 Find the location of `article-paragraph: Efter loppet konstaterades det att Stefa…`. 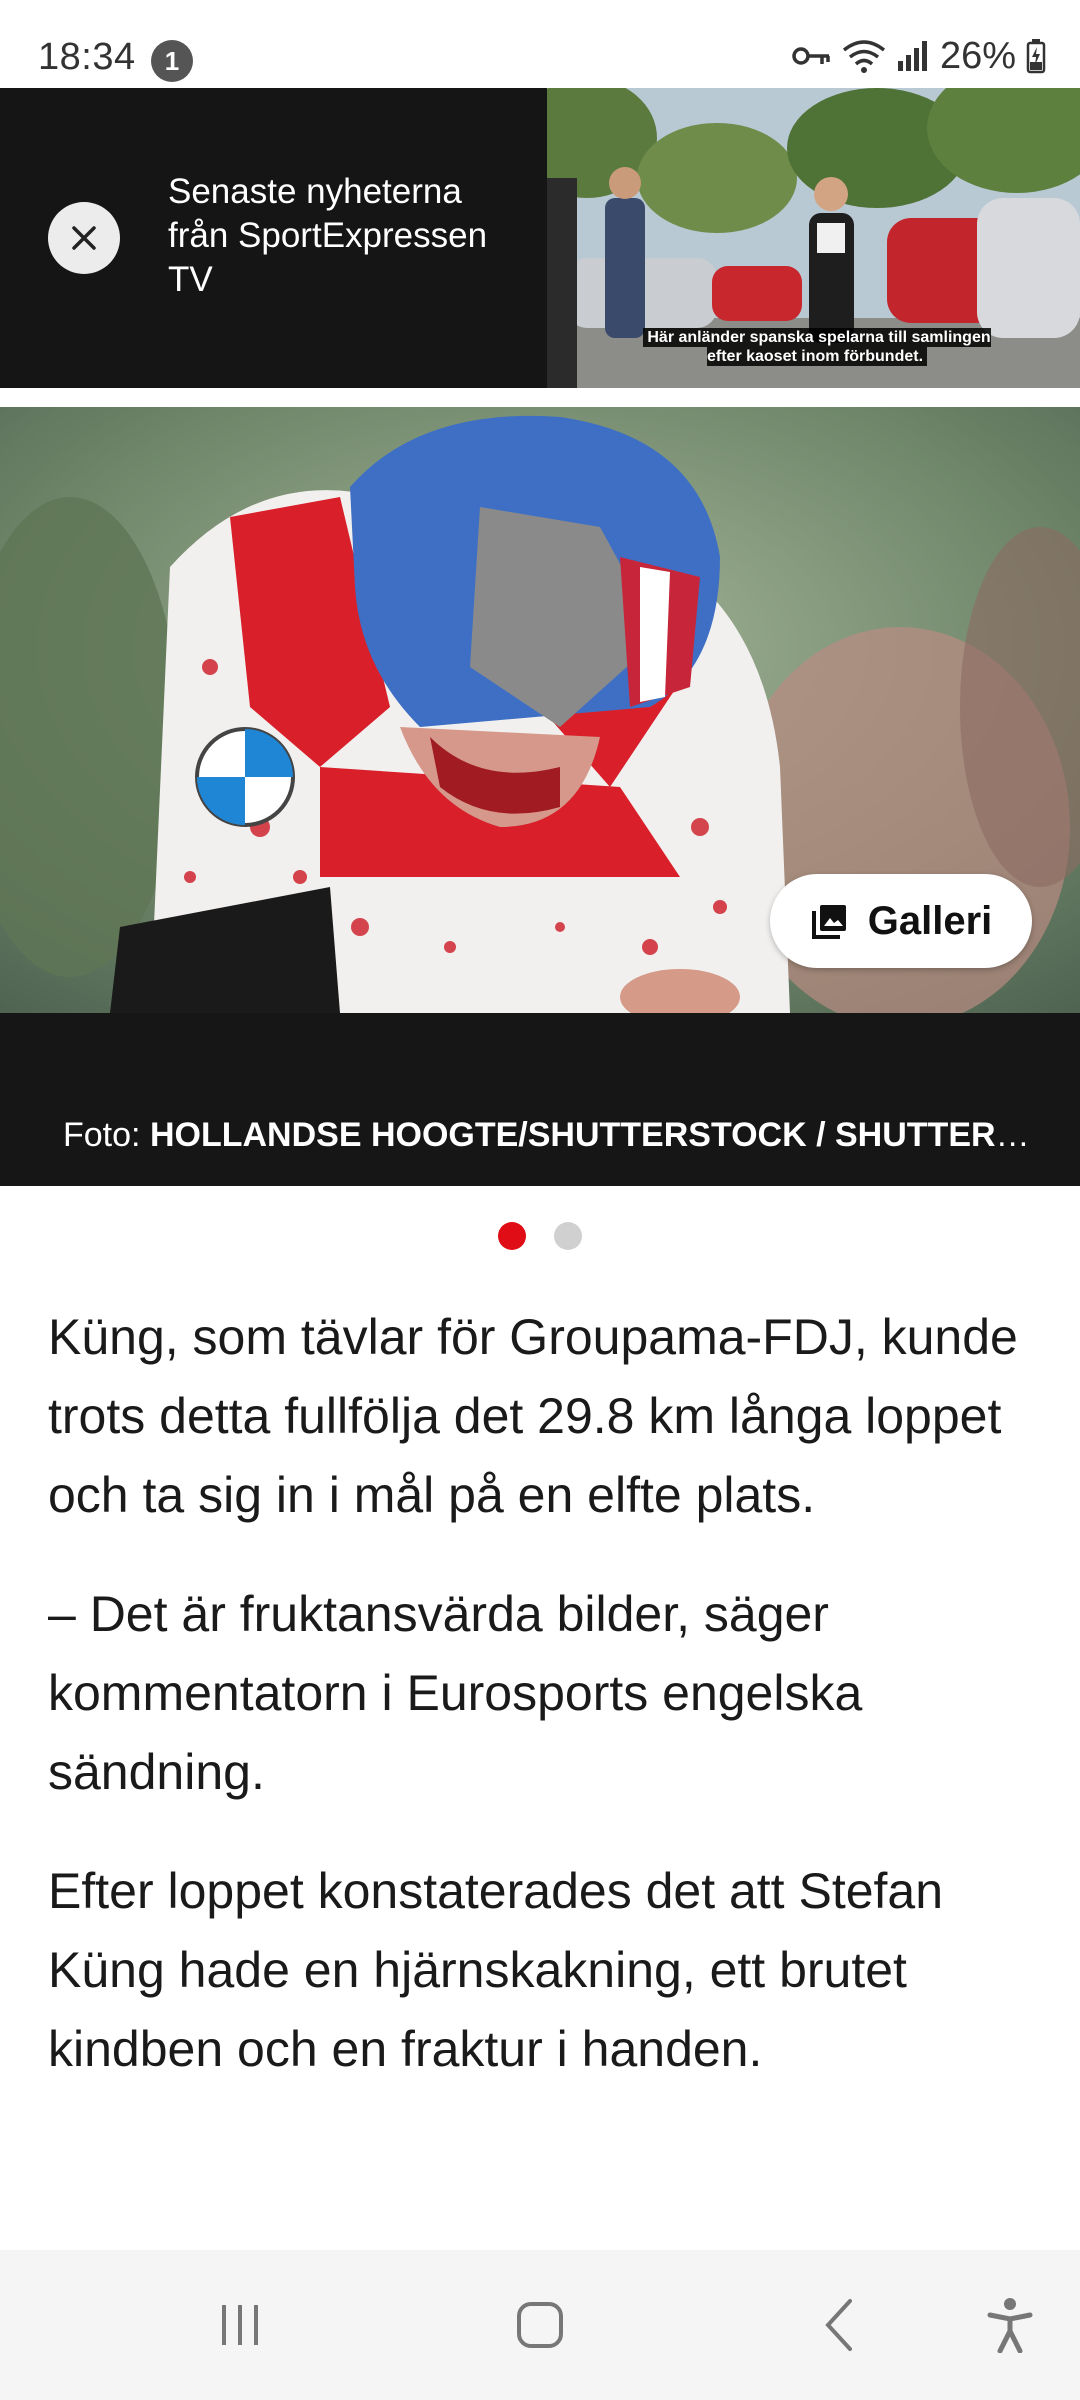

article-paragraph: Efter loppet konstaterades det att Stefa… is located at coordinates (496, 1970).